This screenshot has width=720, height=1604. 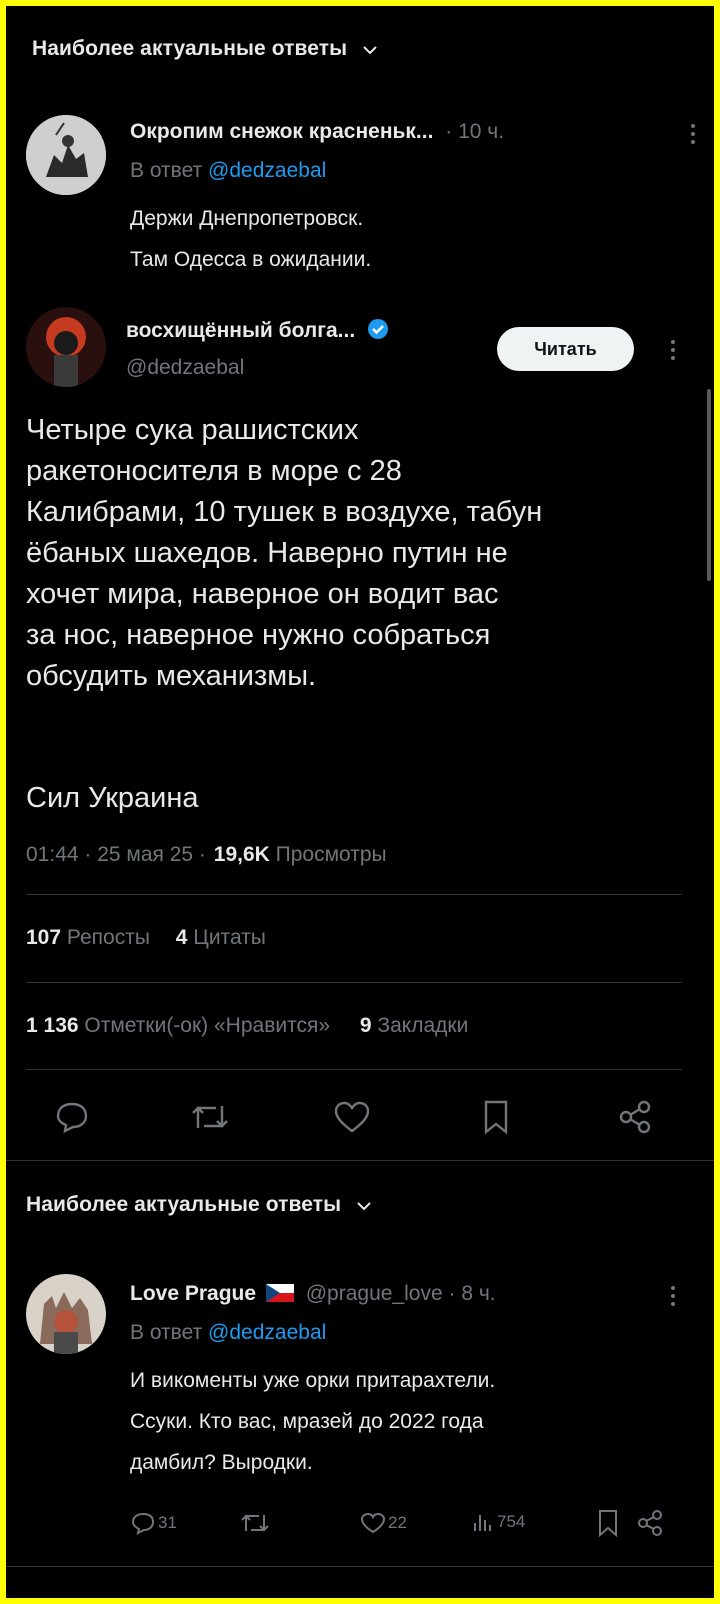 What do you see at coordinates (190, 48) in the screenshot?
I see `top-replies-title: Наиболее актуальные ответы` at bounding box center [190, 48].